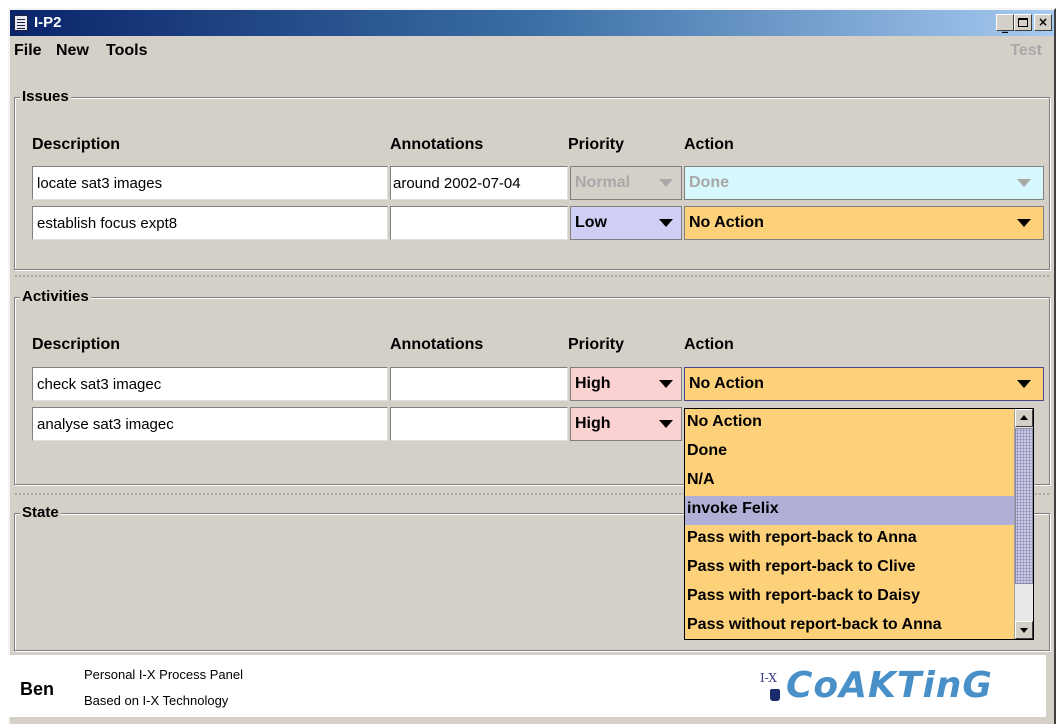 The height and width of the screenshot is (724, 1056). I want to click on dropdown-option: Pass with report-back to Clive, so click(849, 568).